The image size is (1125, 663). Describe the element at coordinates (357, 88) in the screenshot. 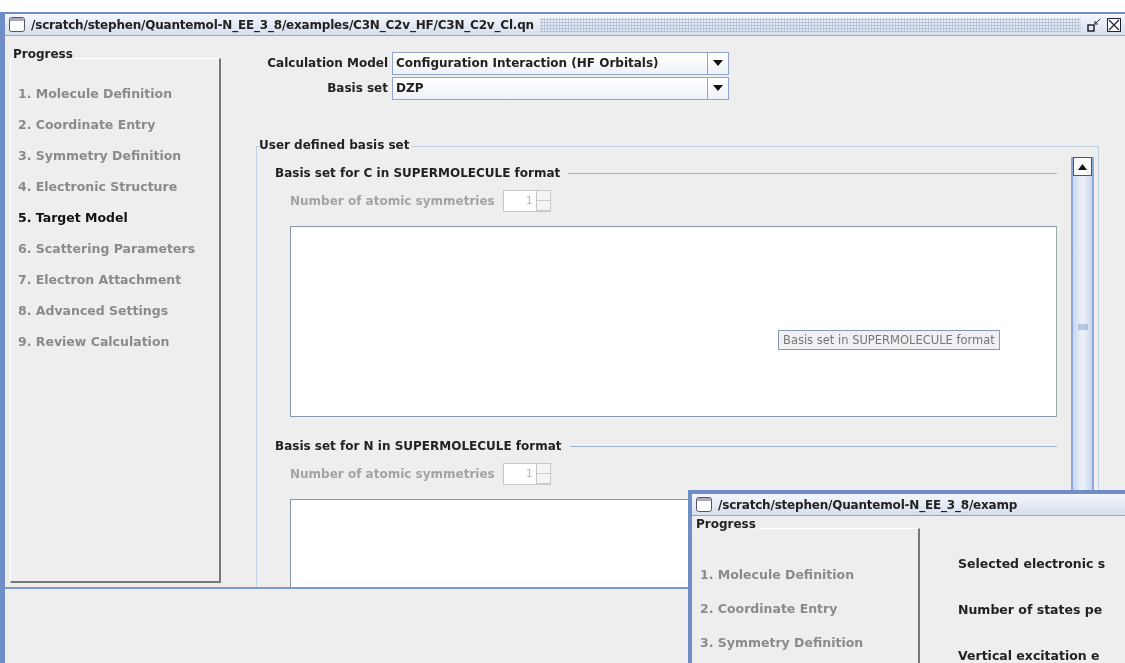

I see `field-label: Basis set` at that location.